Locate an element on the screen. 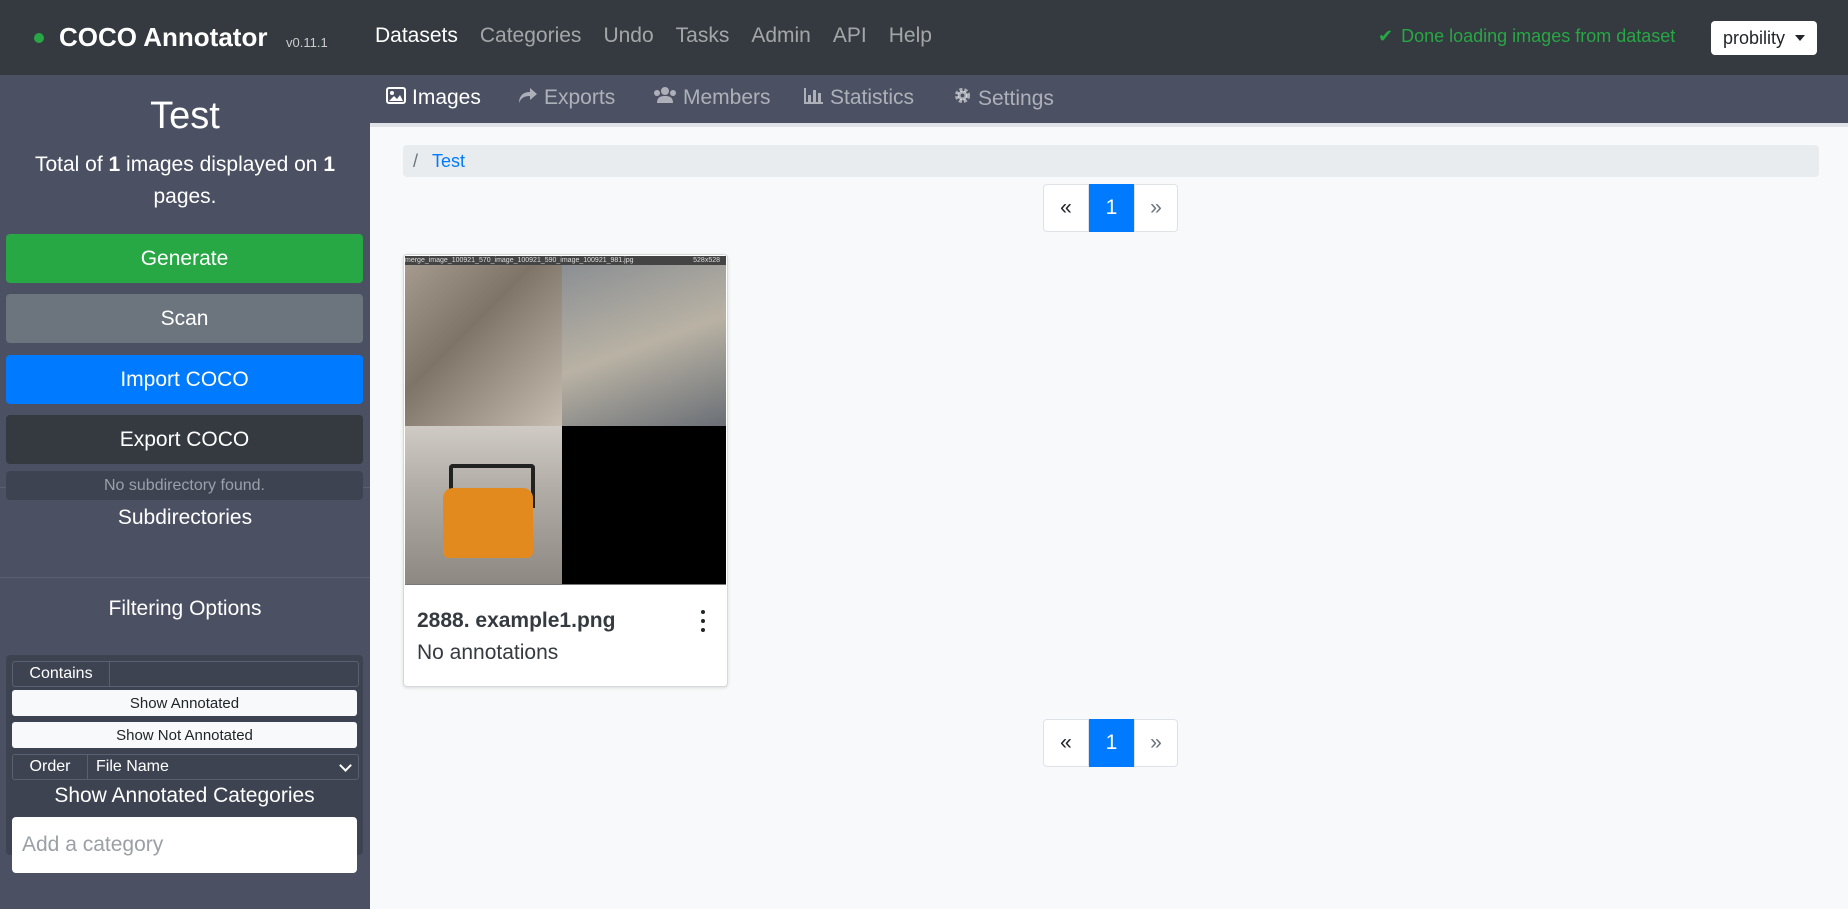  order-label: Order is located at coordinates (50, 767).